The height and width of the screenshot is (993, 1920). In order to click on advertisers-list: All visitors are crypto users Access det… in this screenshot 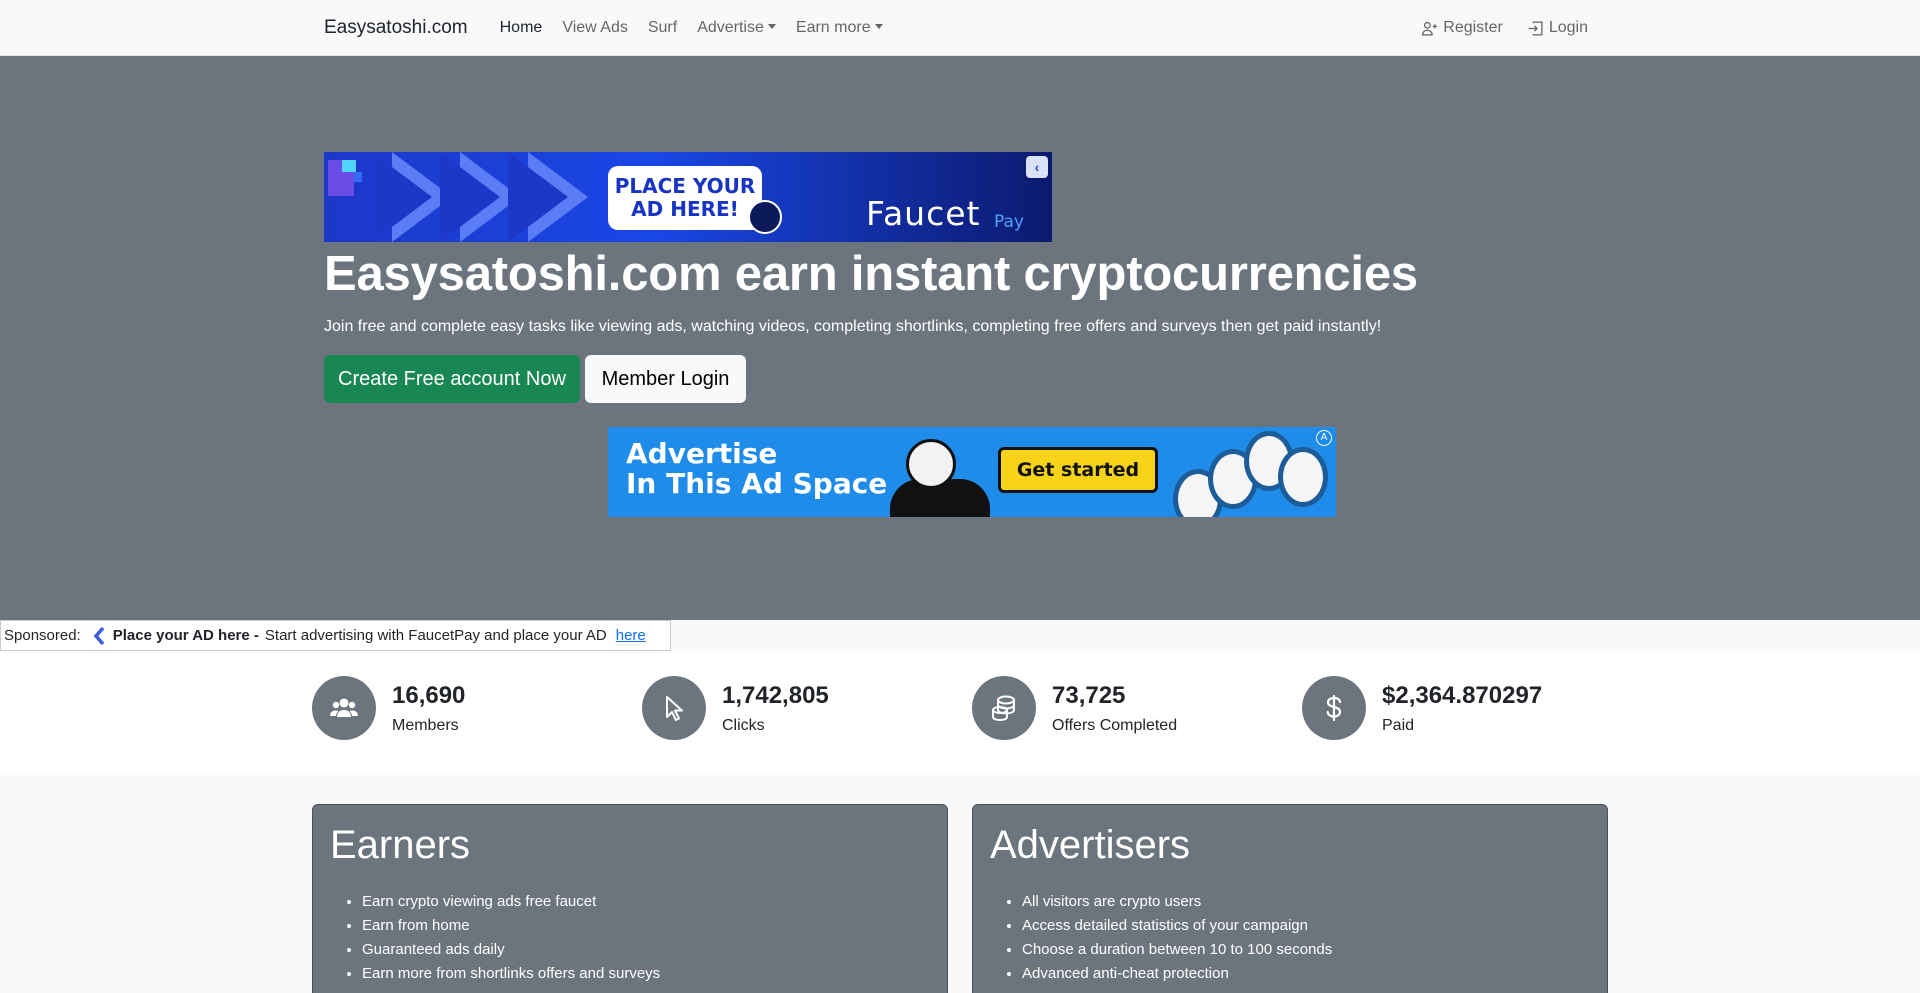, I will do `click(1290, 938)`.